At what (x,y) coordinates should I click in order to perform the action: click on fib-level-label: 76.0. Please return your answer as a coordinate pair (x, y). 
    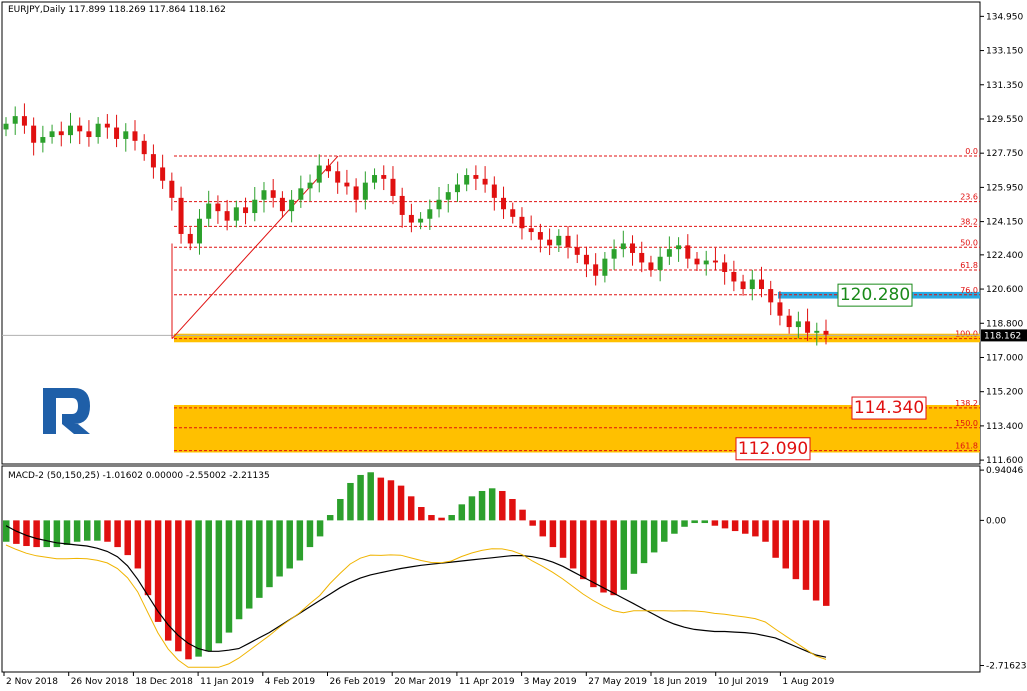
    Looking at the image, I should click on (969, 290).